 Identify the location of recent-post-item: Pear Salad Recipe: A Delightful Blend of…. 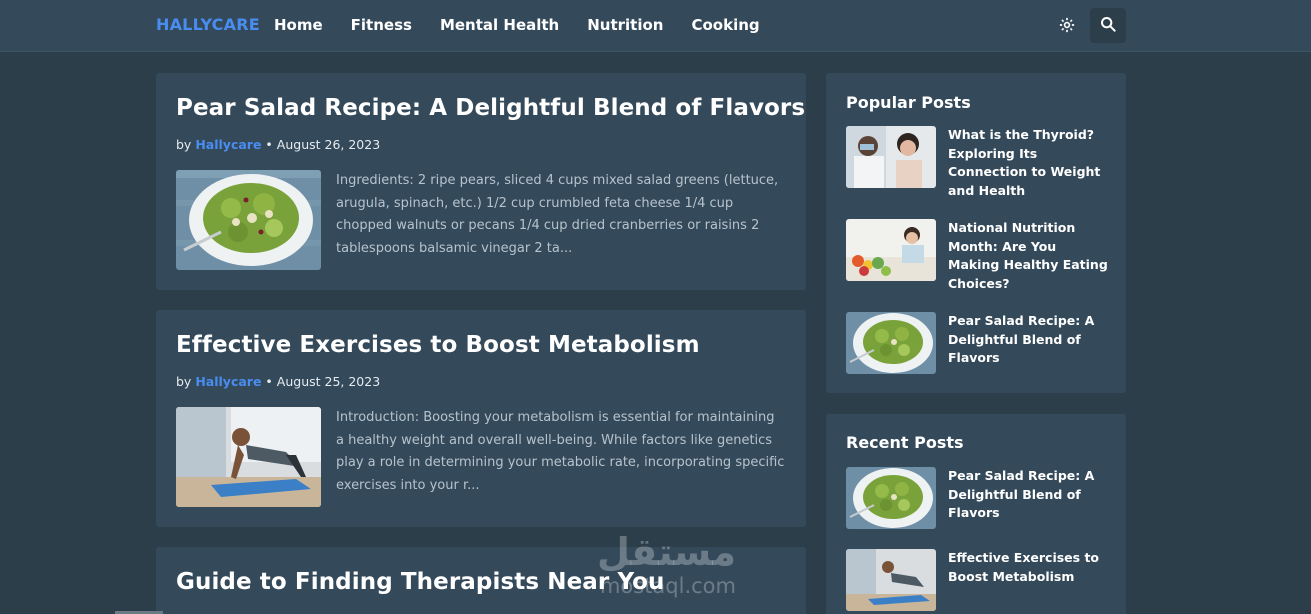
(981, 507).